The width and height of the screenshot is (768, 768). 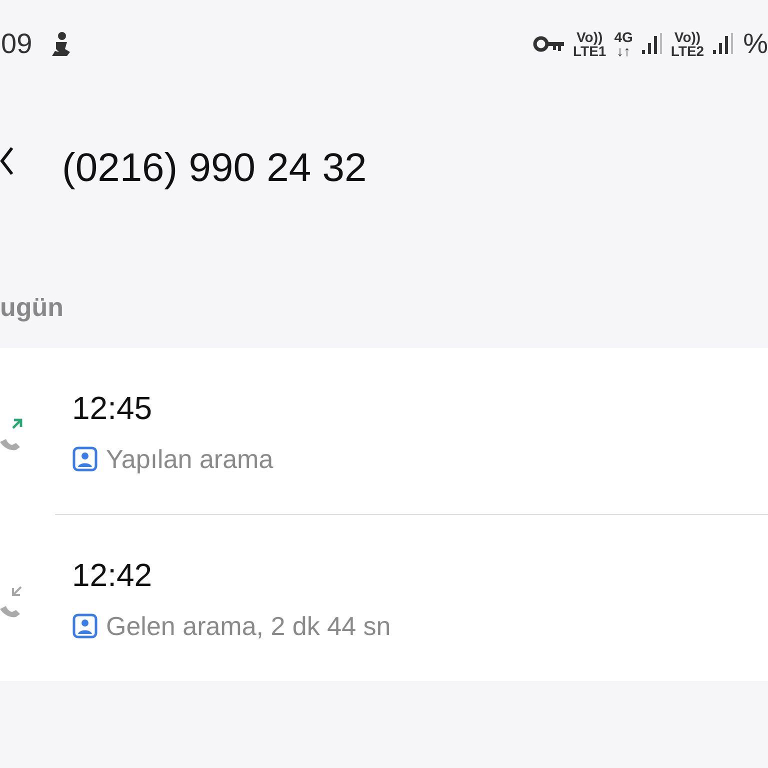 What do you see at coordinates (248, 626) in the screenshot?
I see `call-description: Gelen arama, 2 dk 44 sn` at bounding box center [248, 626].